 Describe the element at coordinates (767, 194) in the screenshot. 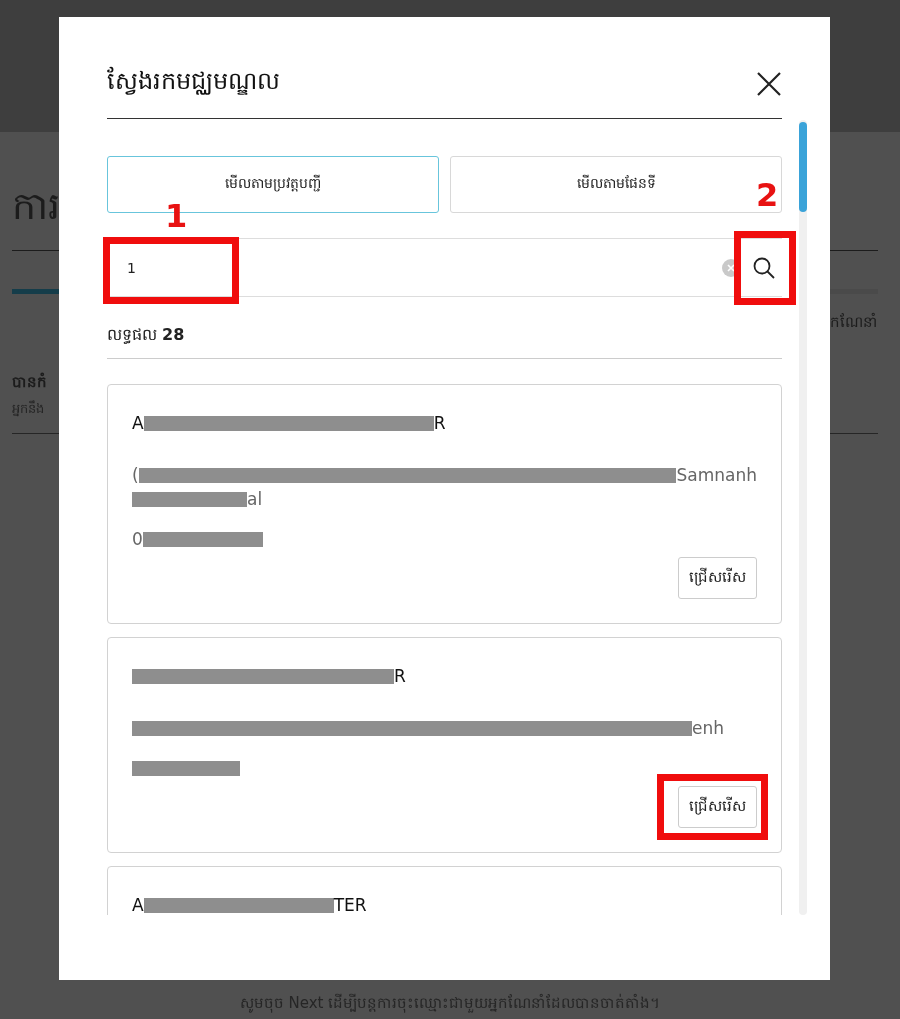

I see `step-number: 2` at that location.